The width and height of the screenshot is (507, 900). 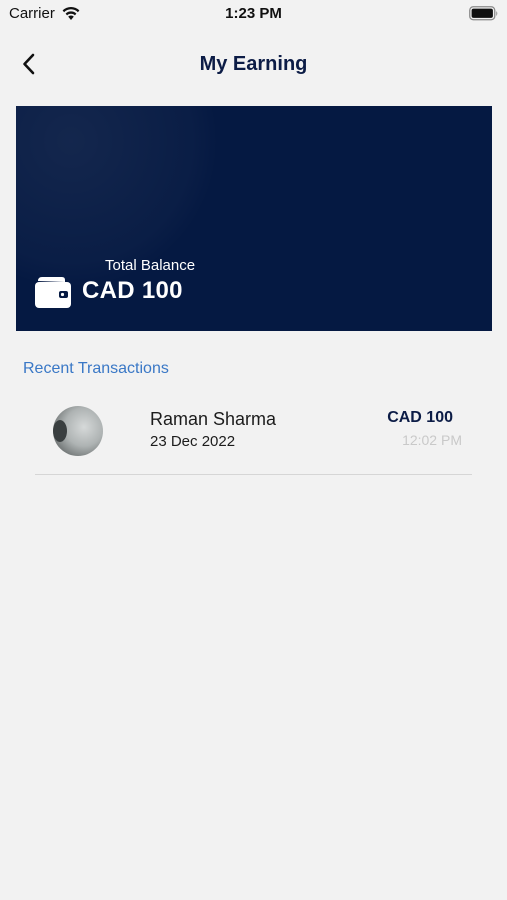 I want to click on status-time: 1:23 PM, so click(x=253, y=13).